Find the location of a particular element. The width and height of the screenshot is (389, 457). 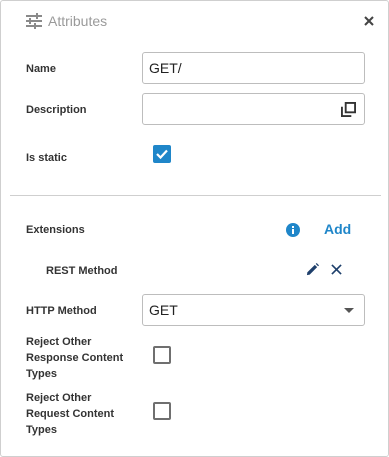

name-input is located at coordinates (253, 68).